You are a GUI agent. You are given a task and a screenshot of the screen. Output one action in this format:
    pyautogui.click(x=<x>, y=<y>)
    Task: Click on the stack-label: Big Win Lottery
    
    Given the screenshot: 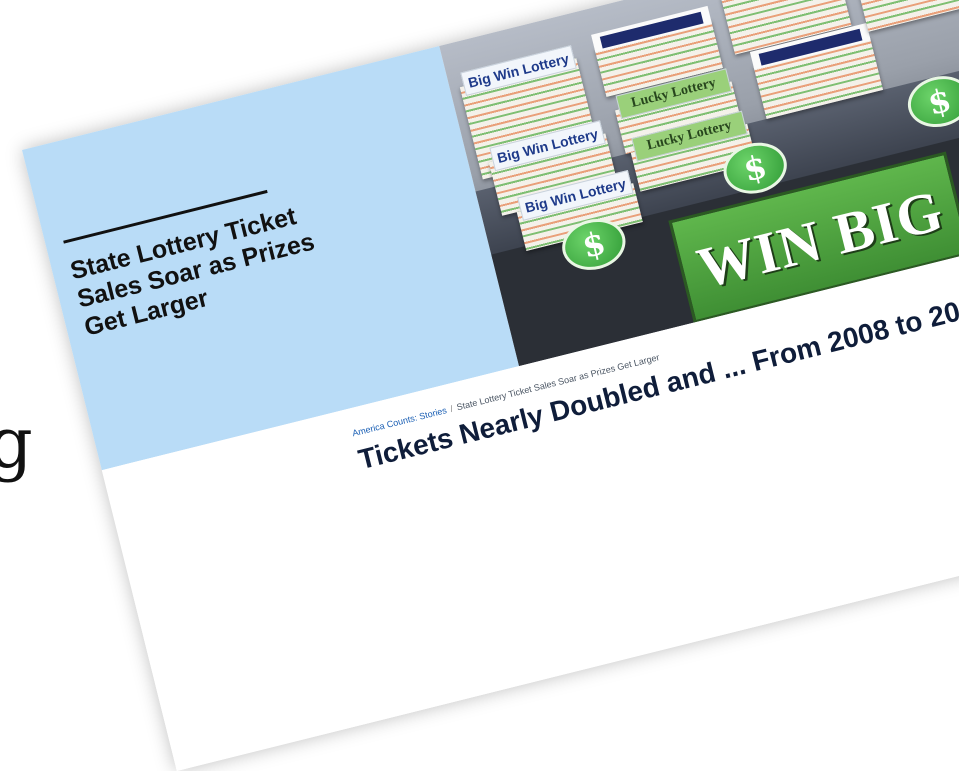 What is the action you would take?
    pyautogui.click(x=518, y=70)
    